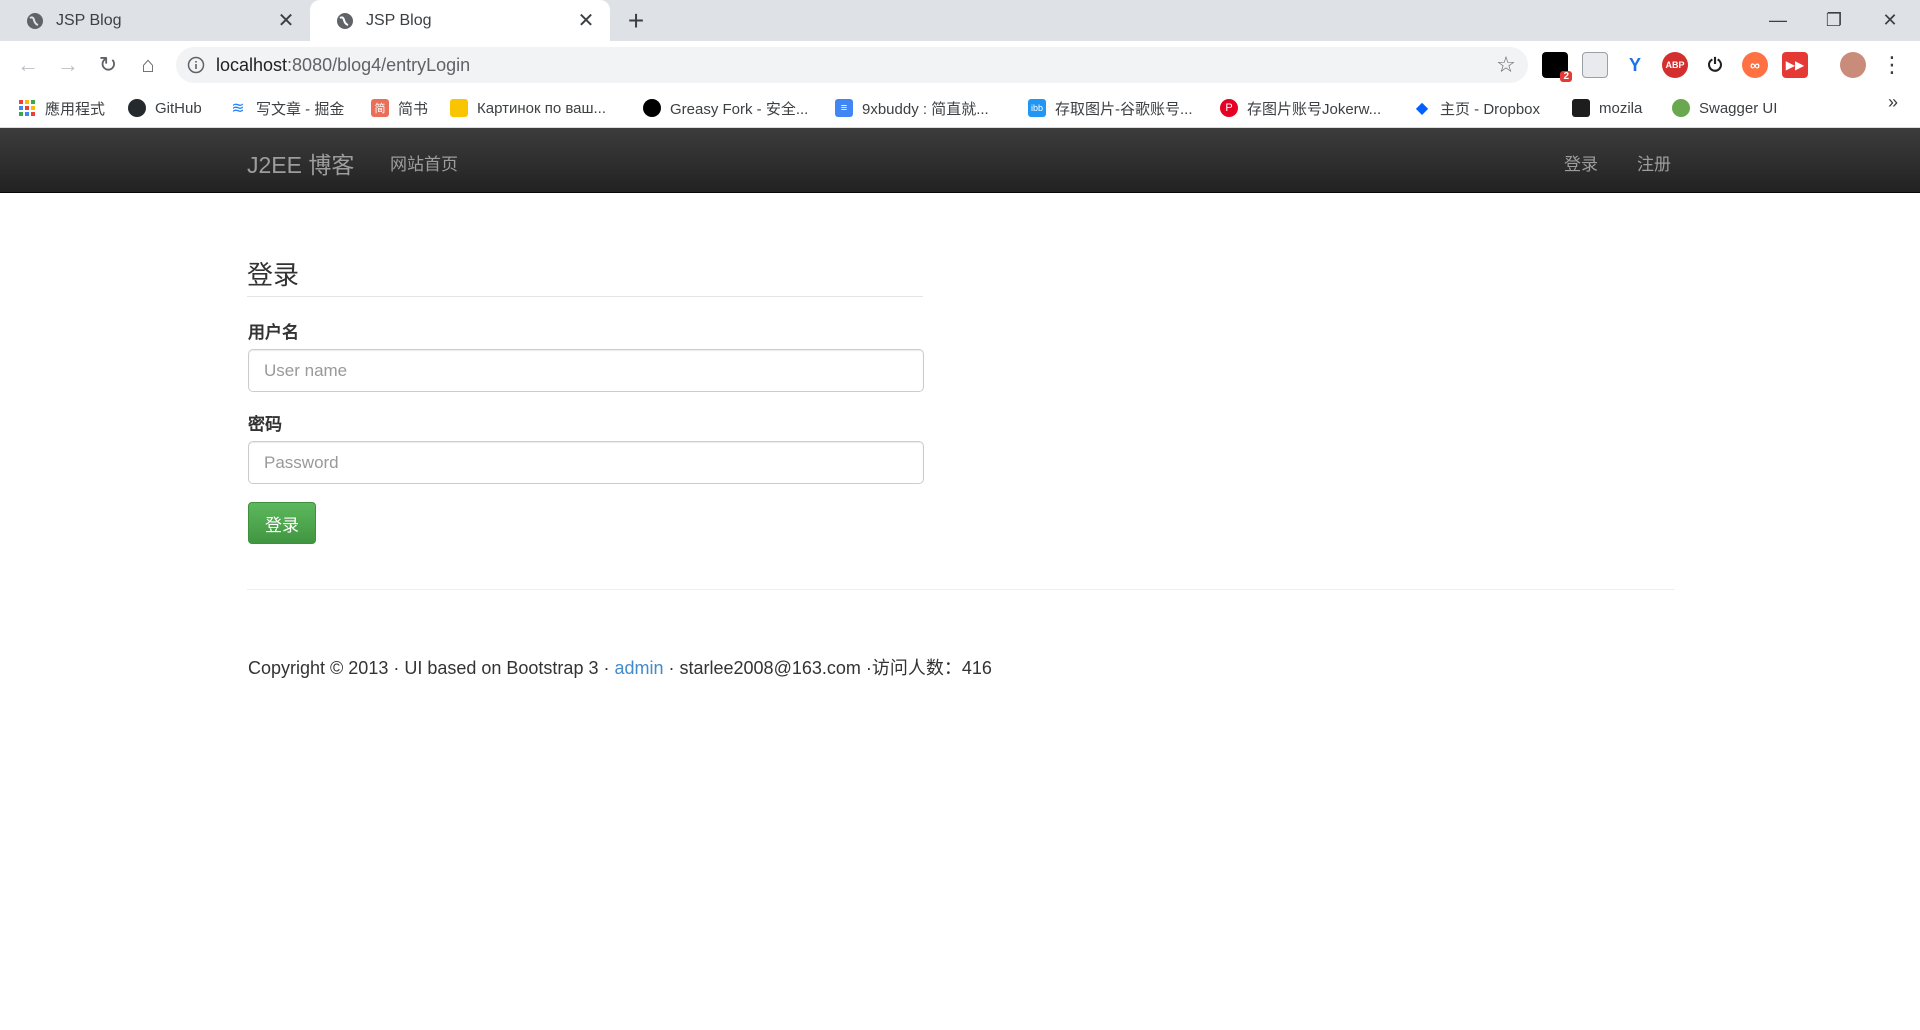 This screenshot has width=1920, height=1030. I want to click on picture-icon, so click(459, 108).